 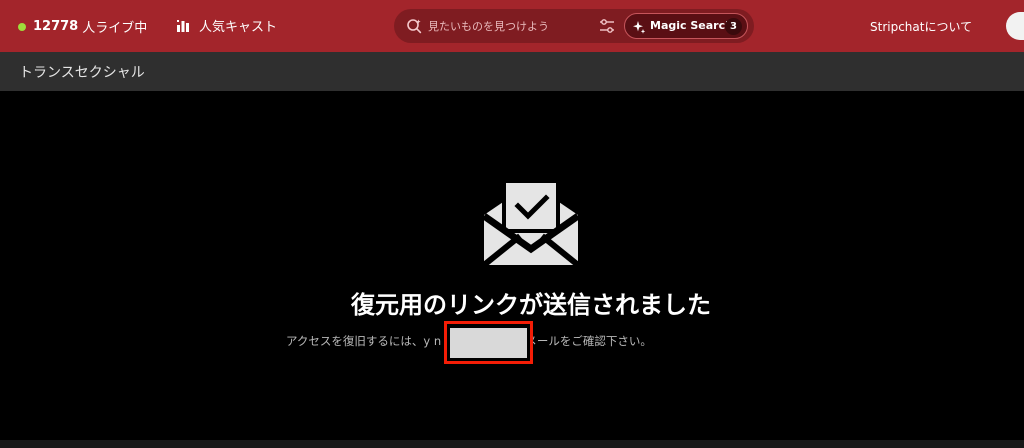 I want to click on redacted-email-box, so click(x=488, y=343).